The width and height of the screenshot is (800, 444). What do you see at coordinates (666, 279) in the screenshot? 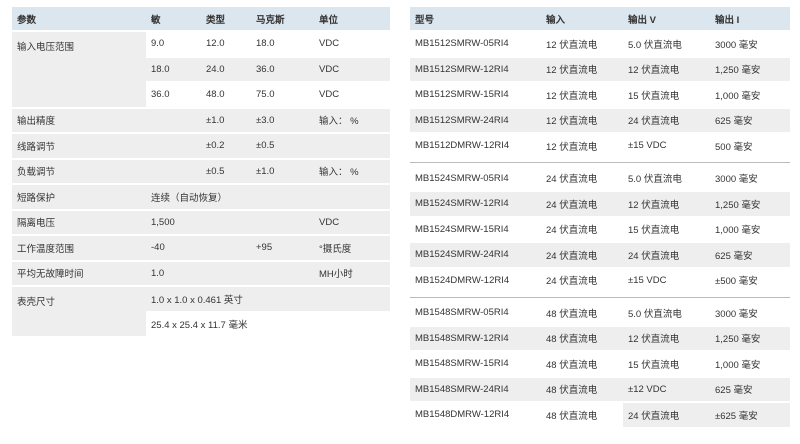
I see `model-output-voltage: ±15 VDC` at bounding box center [666, 279].